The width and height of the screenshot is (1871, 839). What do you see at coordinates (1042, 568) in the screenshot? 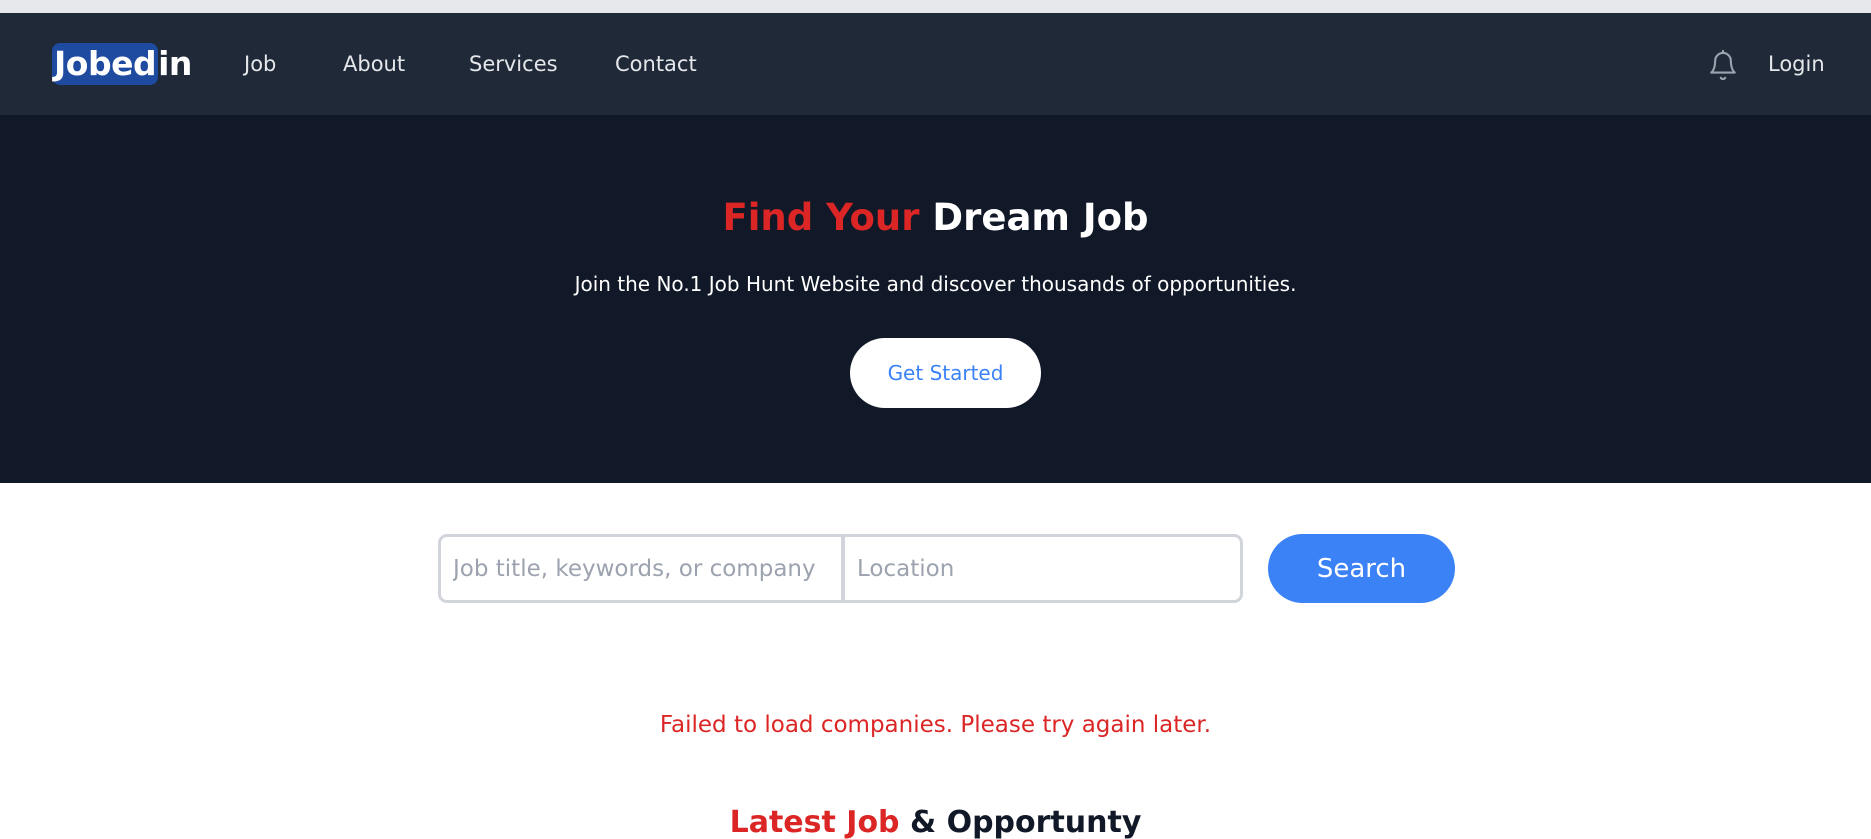
I see `location-input` at bounding box center [1042, 568].